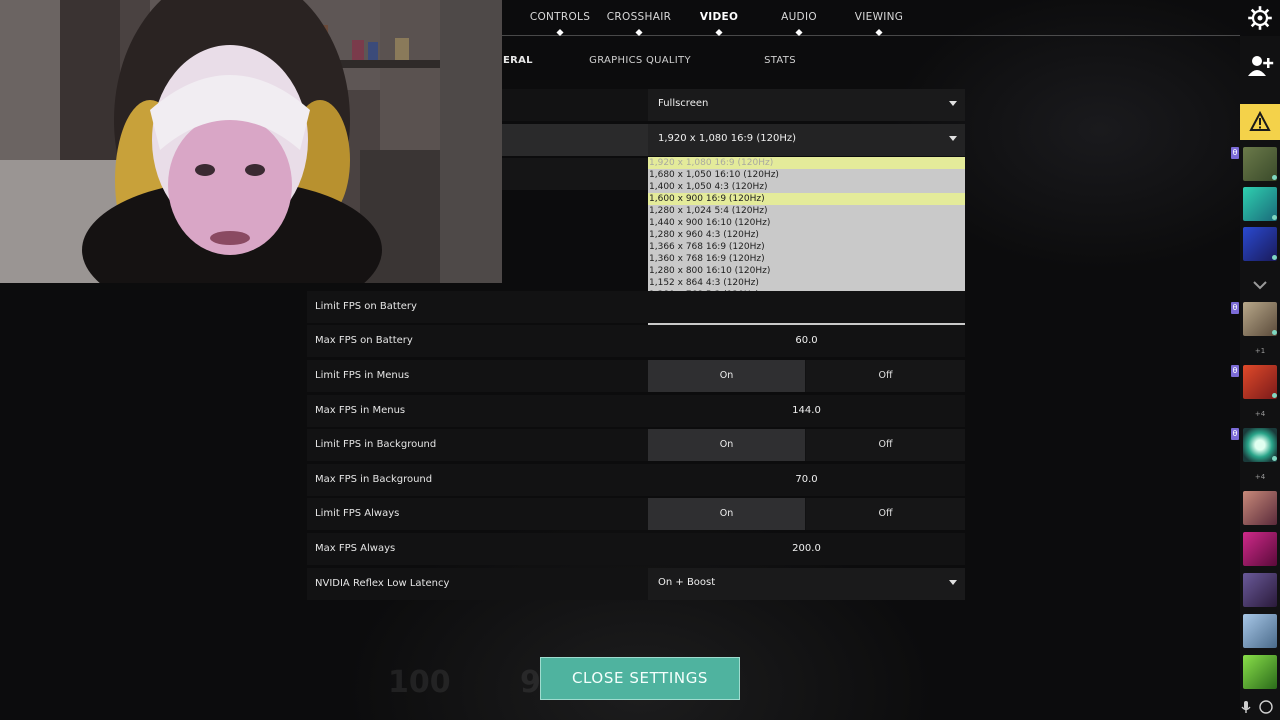 The height and width of the screenshot is (720, 1280). What do you see at coordinates (806, 341) in the screenshot?
I see `max-fps-battery-input: 60.0` at bounding box center [806, 341].